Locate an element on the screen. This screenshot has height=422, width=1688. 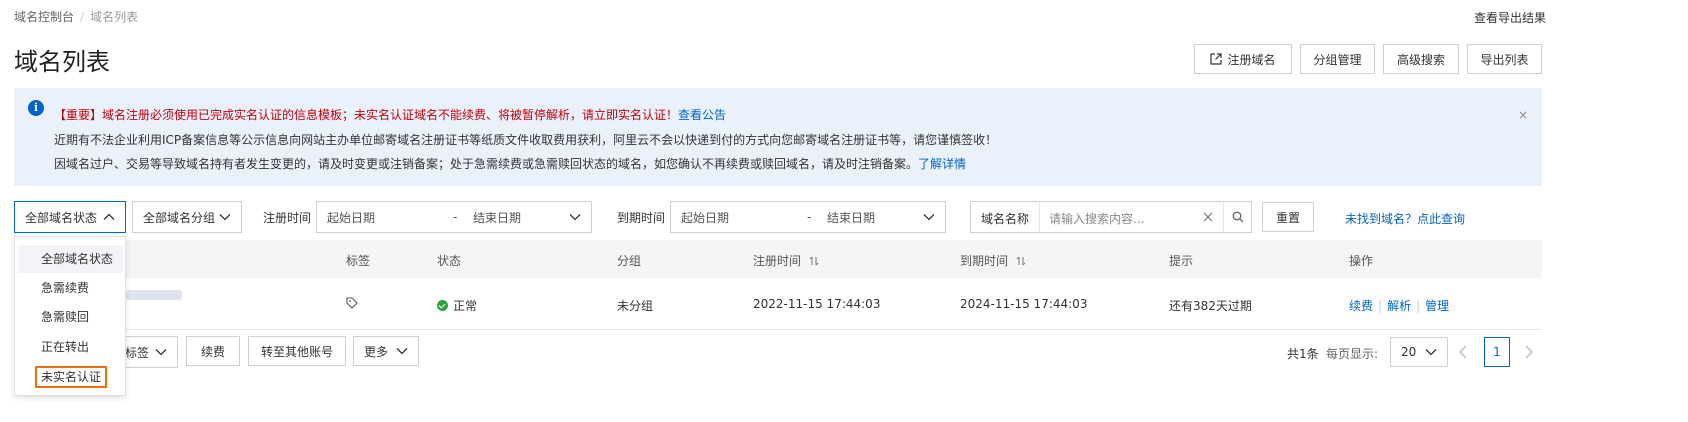
view-announcement-link: 查看公告 is located at coordinates (702, 115).